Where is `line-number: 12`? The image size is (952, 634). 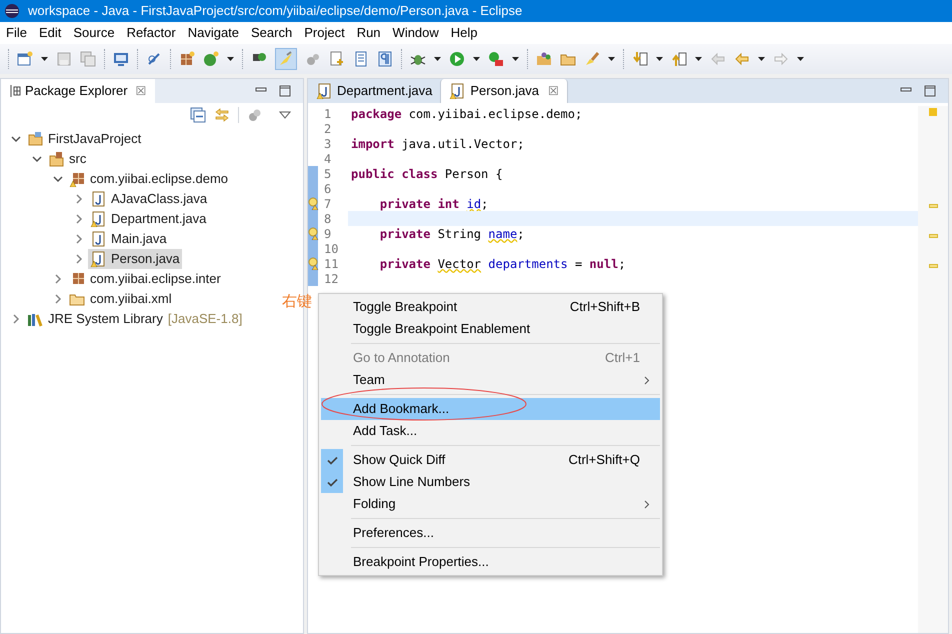 line-number: 12 is located at coordinates (331, 279).